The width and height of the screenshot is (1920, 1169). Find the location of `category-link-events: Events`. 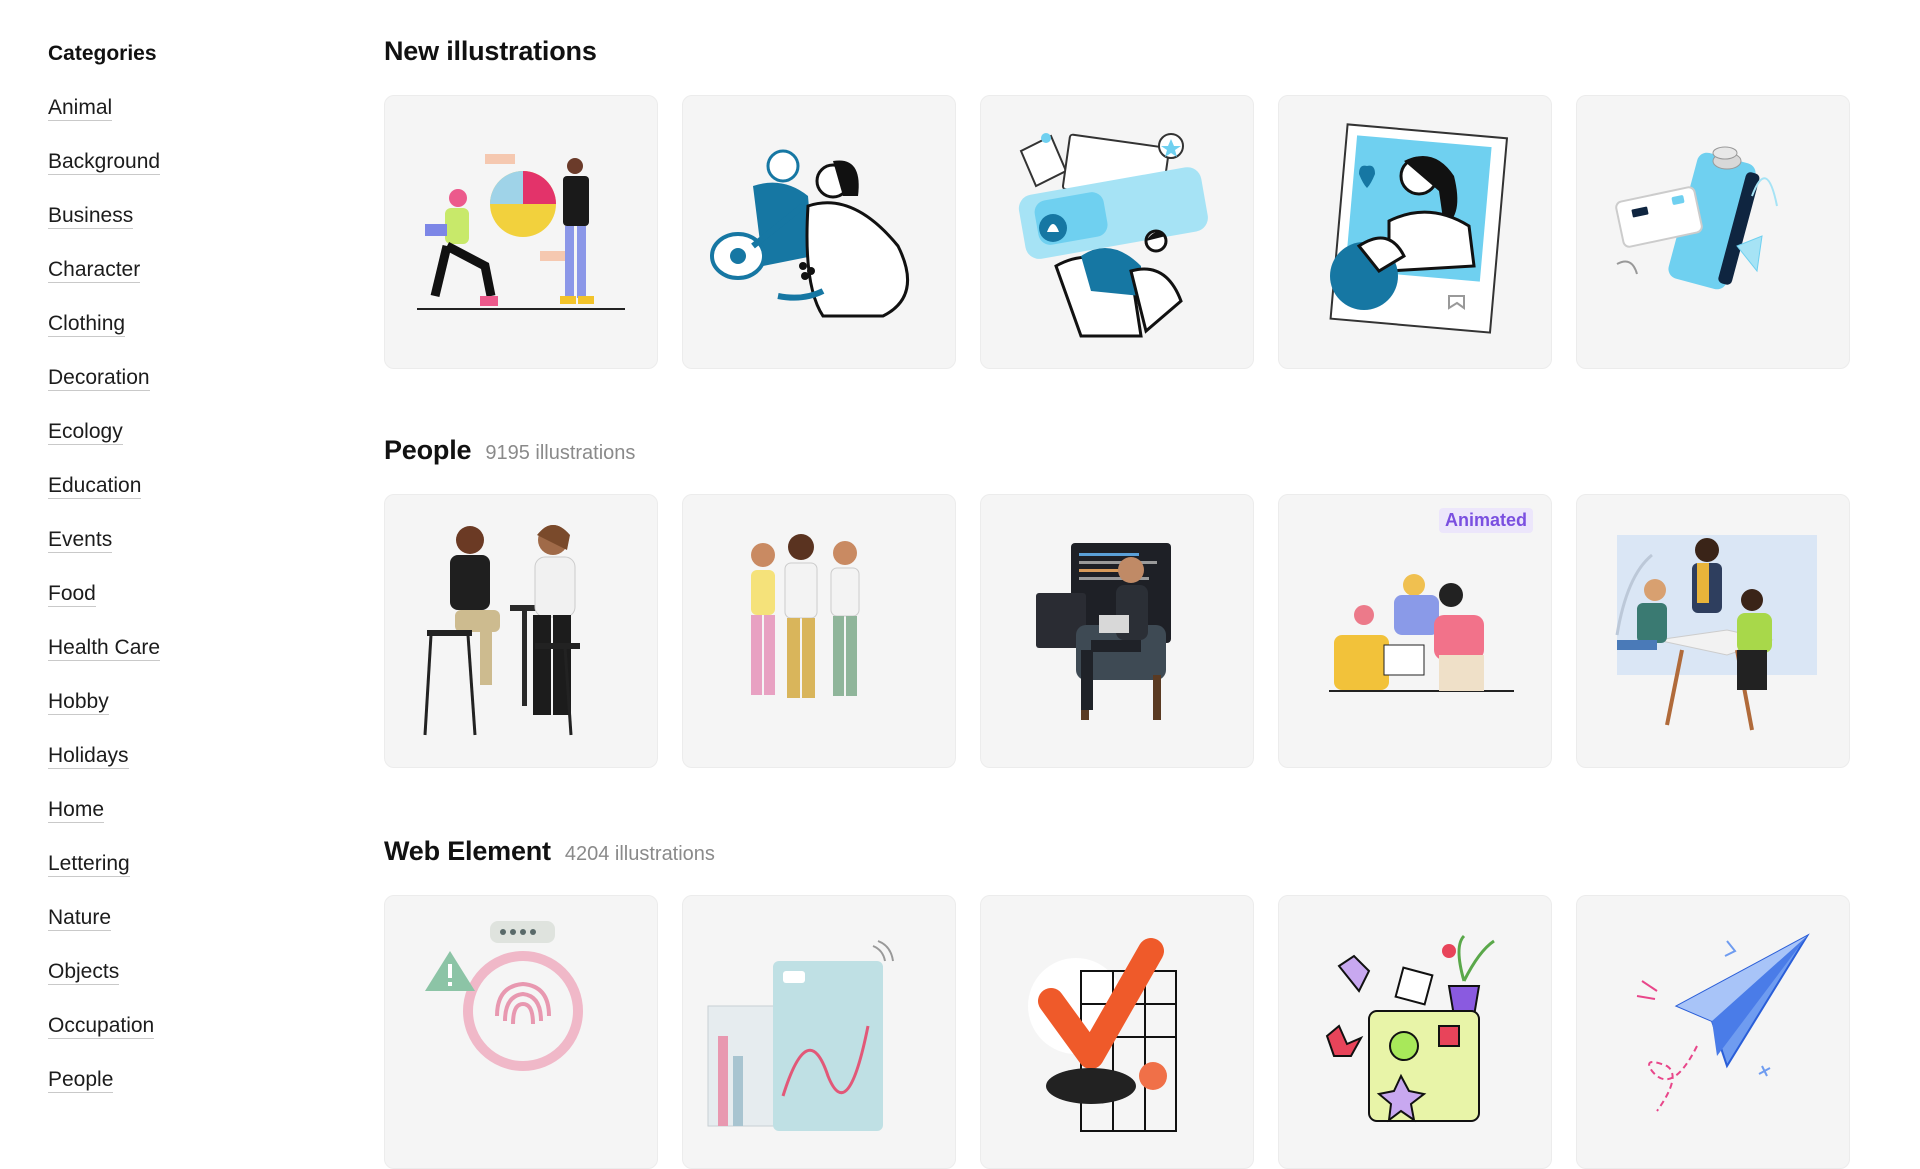

category-link-events: Events is located at coordinates (80, 540).